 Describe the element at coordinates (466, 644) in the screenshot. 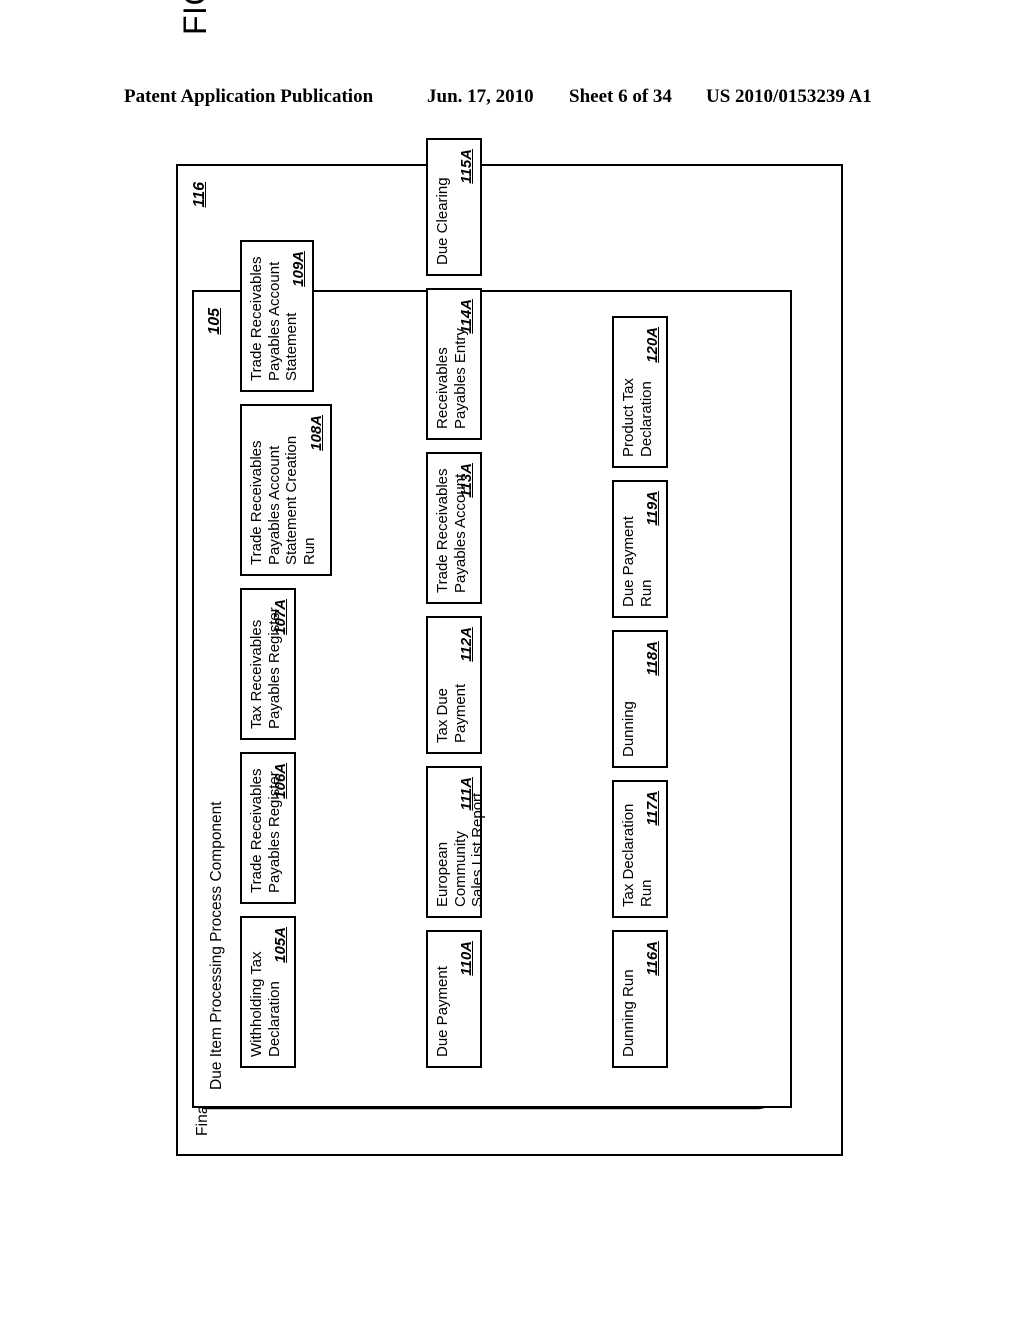

I see `process-node-ref: 112A` at that location.